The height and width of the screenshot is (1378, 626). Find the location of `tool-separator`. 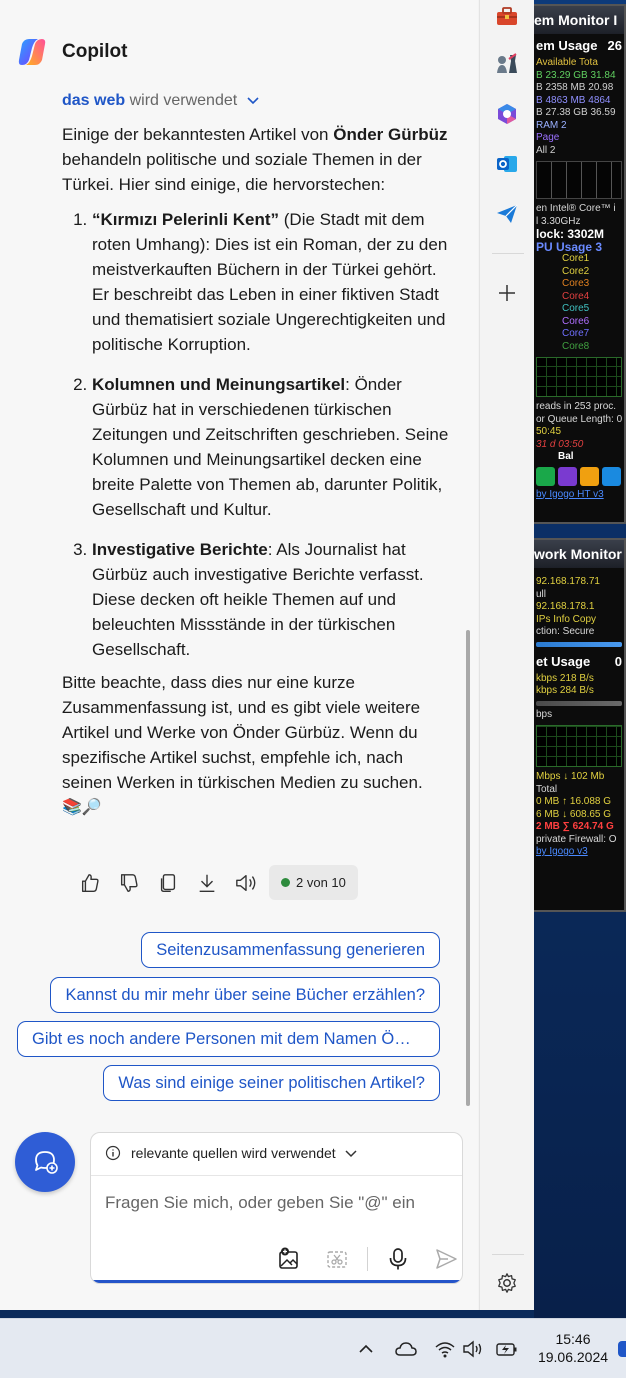

tool-separator is located at coordinates (367, 1259).